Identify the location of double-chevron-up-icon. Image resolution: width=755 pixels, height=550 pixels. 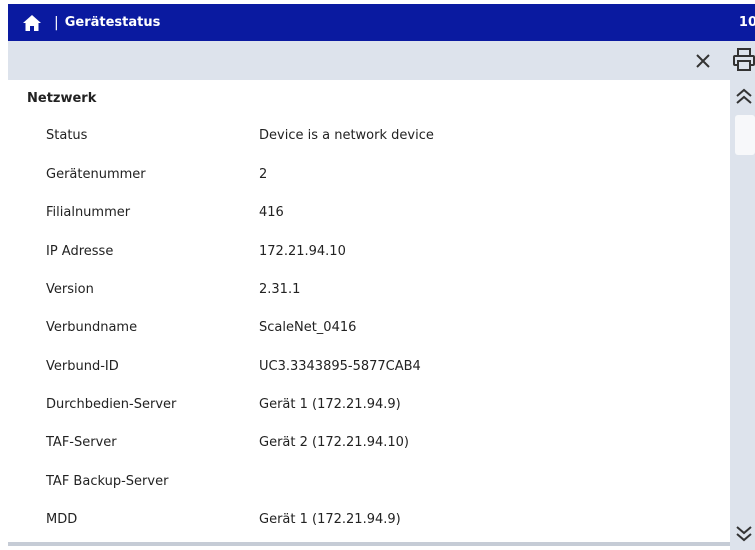
(744, 97).